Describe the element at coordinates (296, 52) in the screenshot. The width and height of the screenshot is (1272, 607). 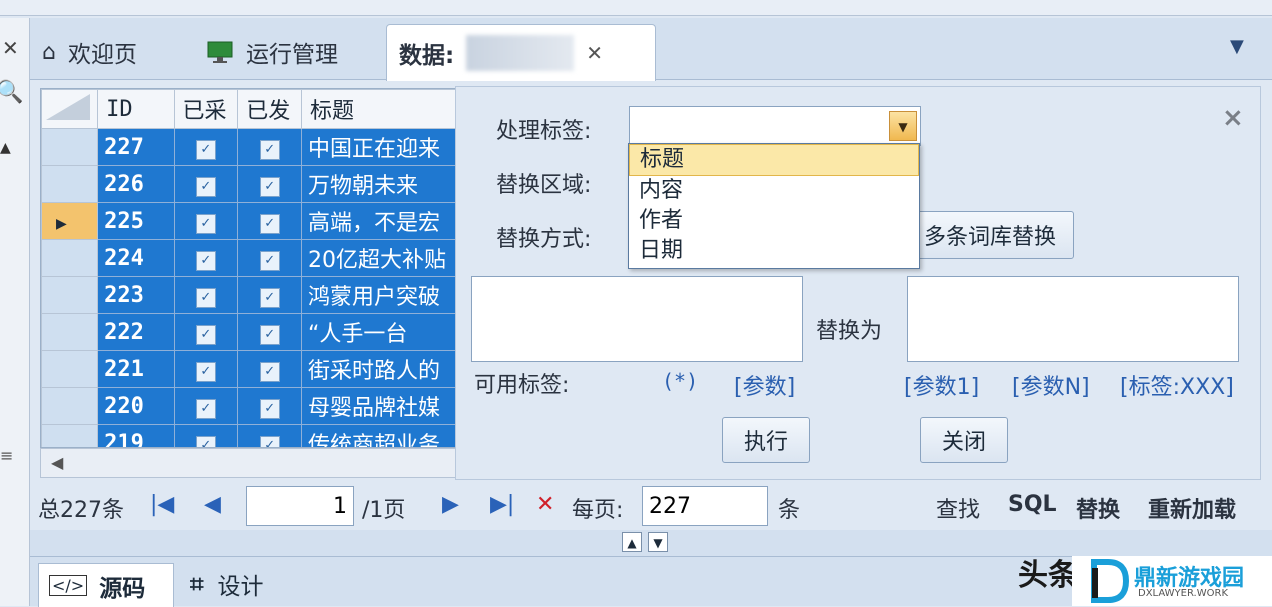
I see `tab-run-management: 运行管理` at that location.